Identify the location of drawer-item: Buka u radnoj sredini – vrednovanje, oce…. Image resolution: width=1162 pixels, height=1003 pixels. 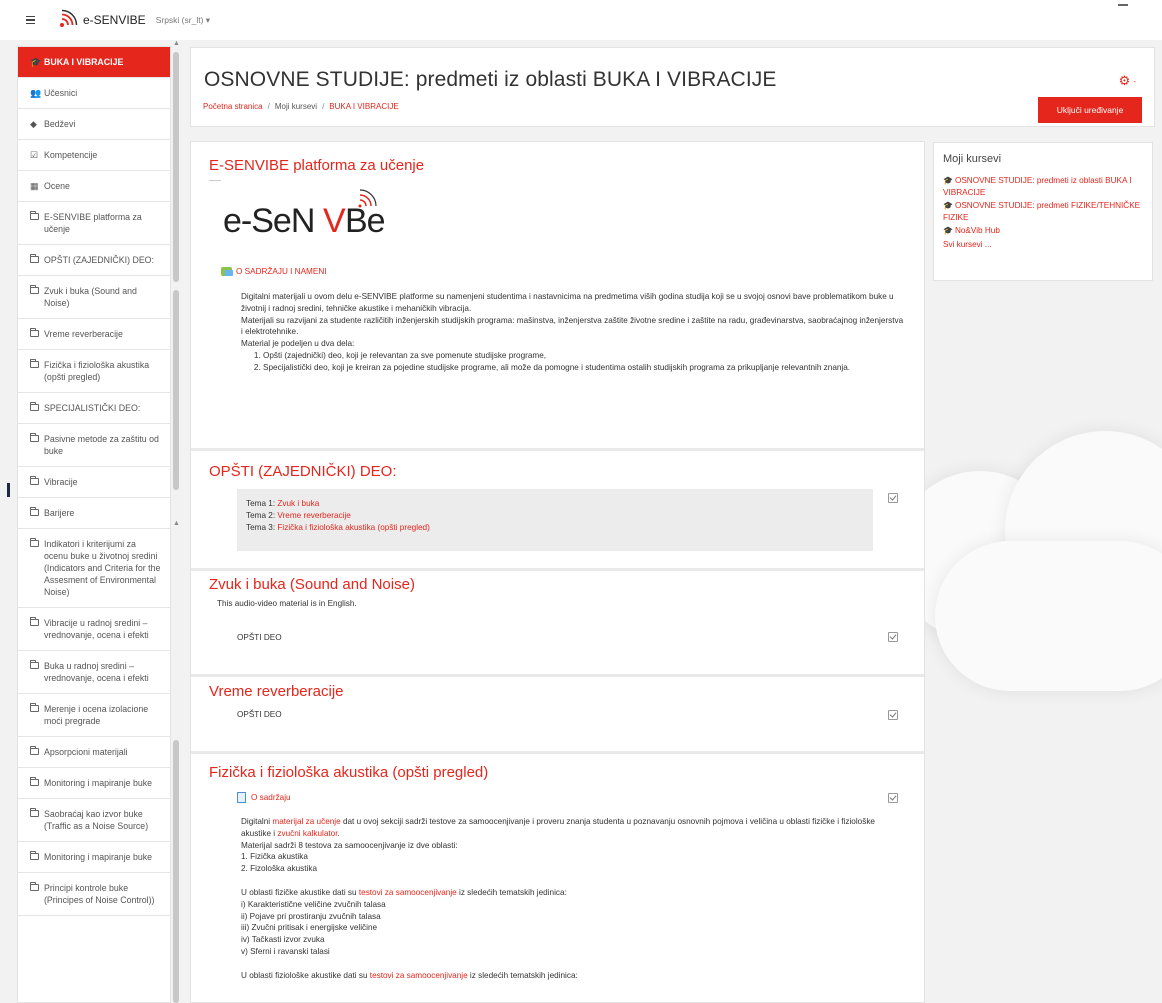
(94, 672).